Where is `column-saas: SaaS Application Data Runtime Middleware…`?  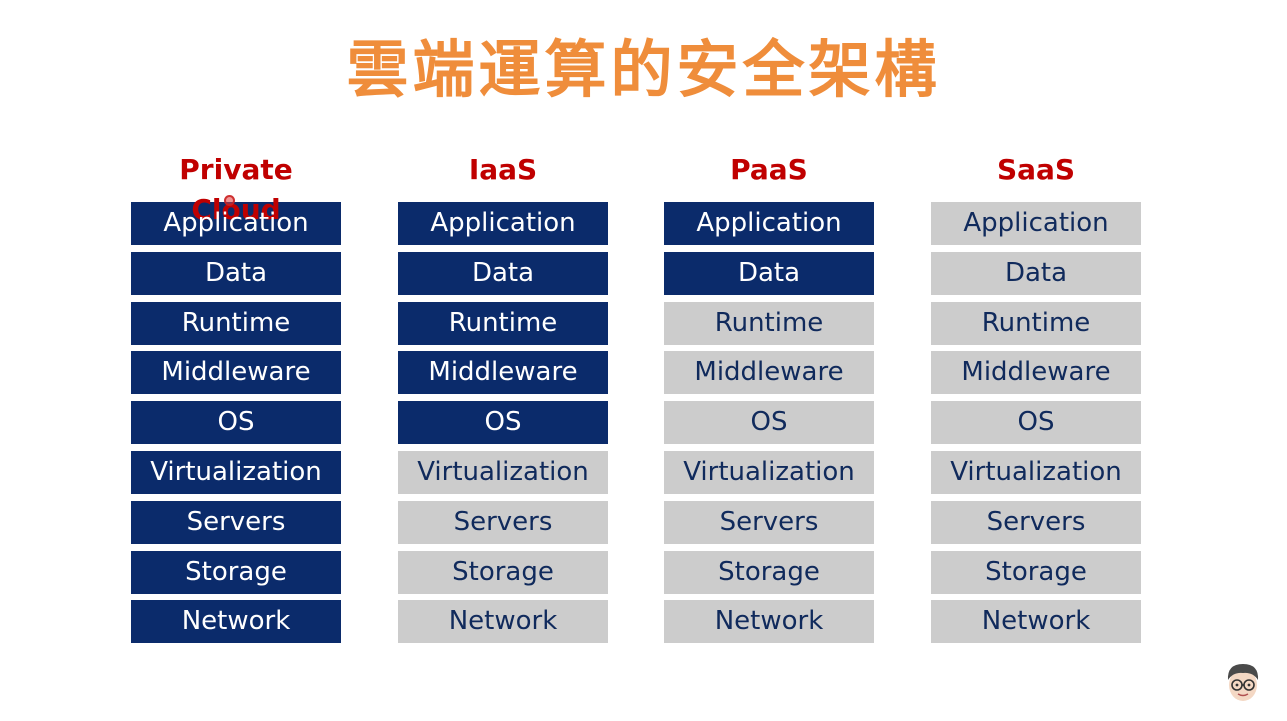
column-saas: SaaS Application Data Runtime Middleware… is located at coordinates (1036, 400).